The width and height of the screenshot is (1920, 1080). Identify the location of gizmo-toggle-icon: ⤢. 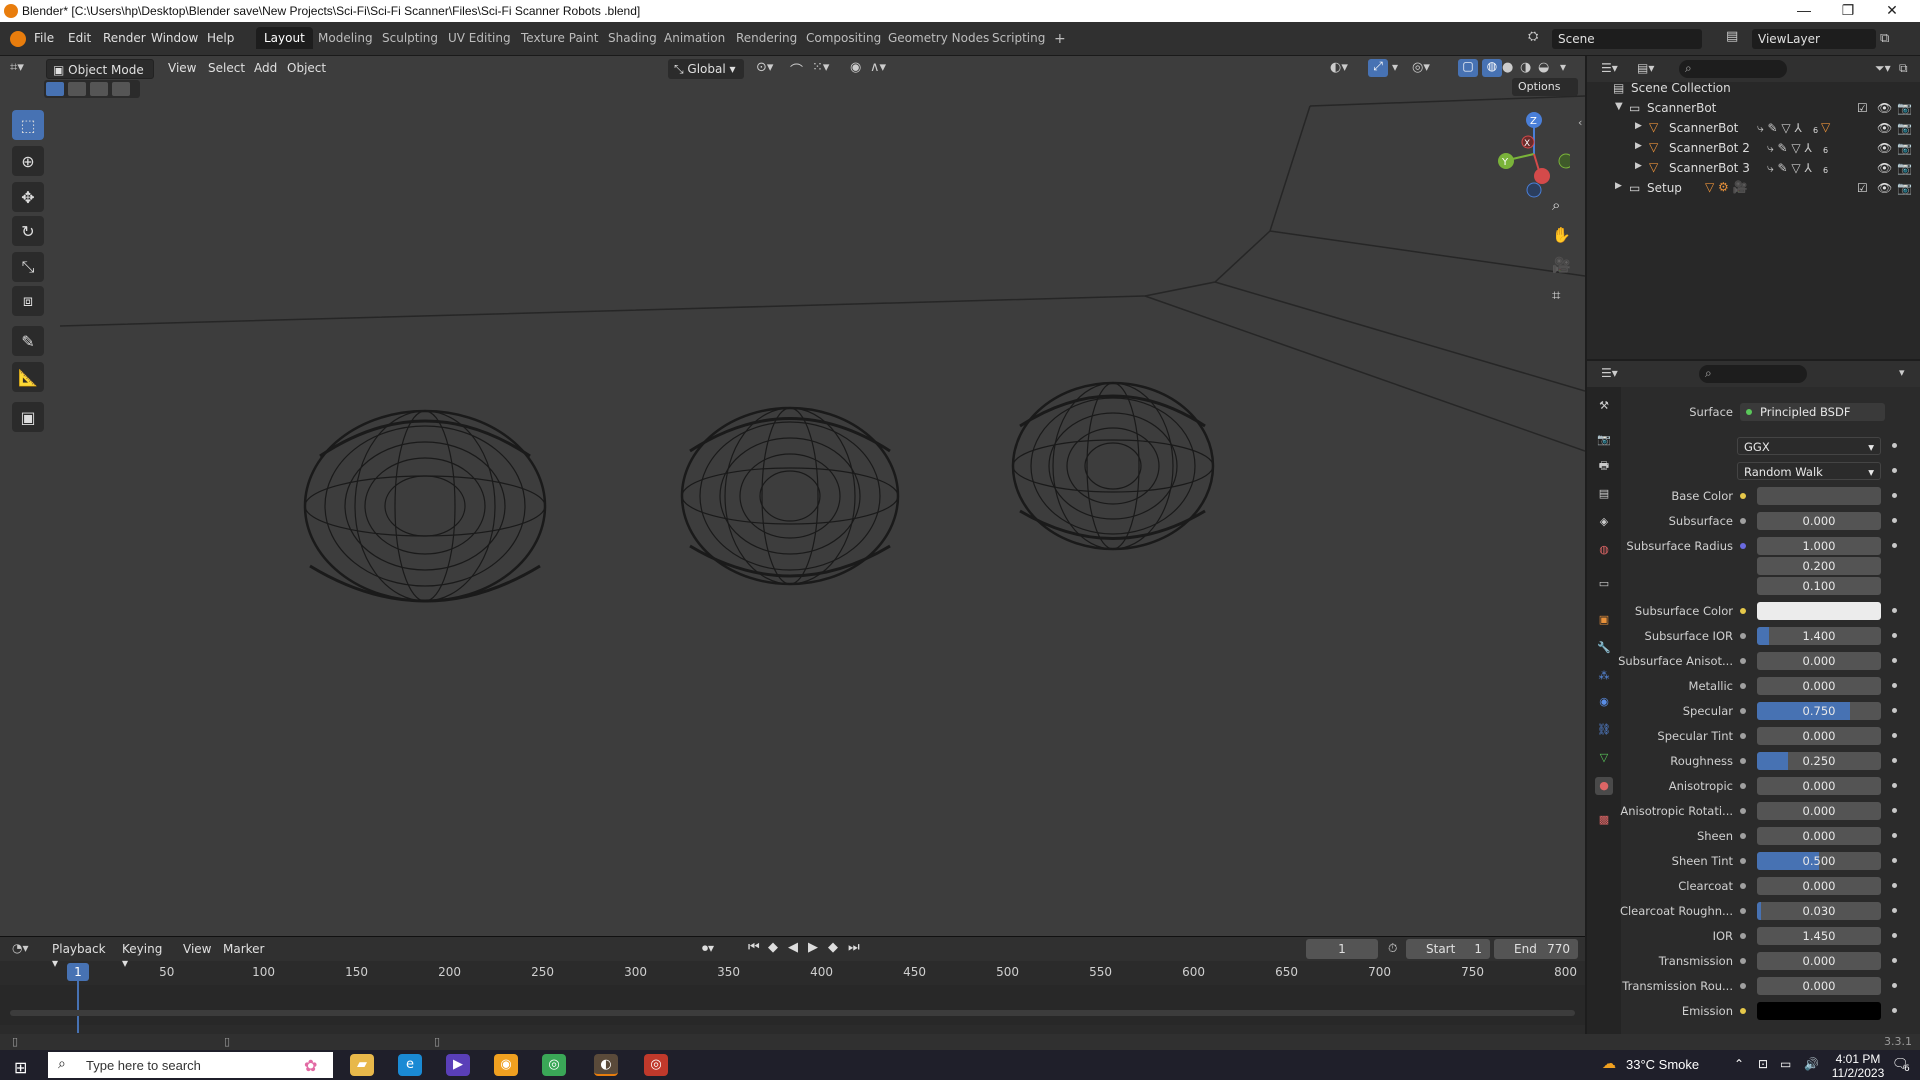
(1378, 68).